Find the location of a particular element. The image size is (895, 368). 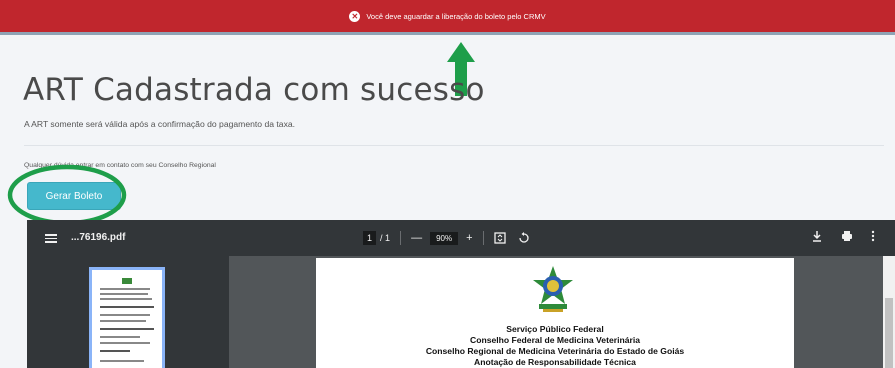

fit-page-icon is located at coordinates (499, 238).